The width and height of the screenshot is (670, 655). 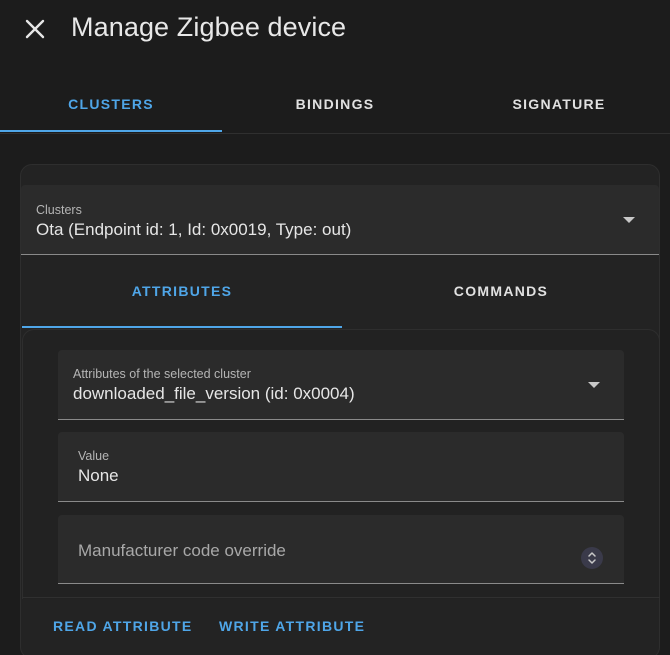 I want to click on tab-clusters-label: CLUSTERS, so click(x=111, y=104).